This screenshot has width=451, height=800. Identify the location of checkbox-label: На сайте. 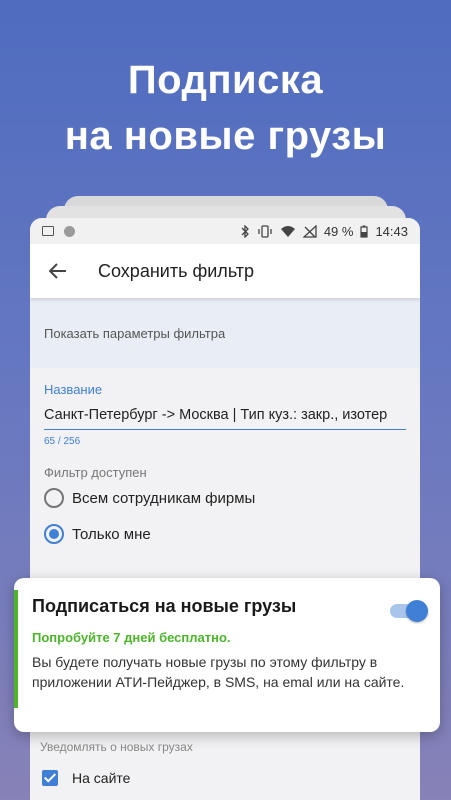
(101, 778).